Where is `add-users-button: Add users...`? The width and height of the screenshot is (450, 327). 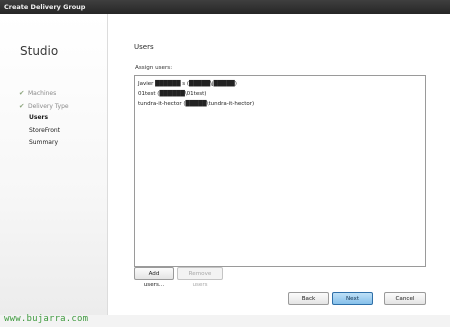
add-users-button: Add users... is located at coordinates (154, 277).